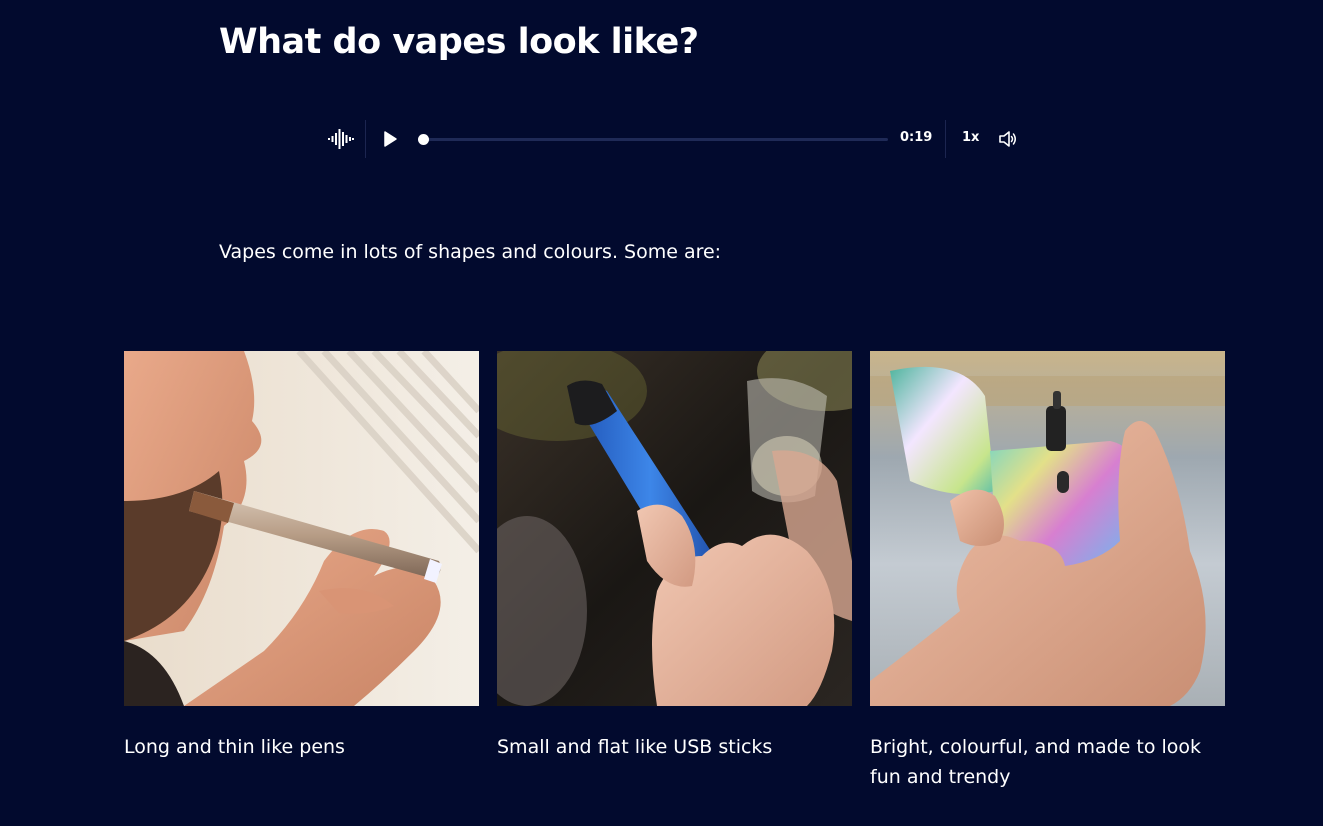 This screenshot has height=826, width=1323. Describe the element at coordinates (970, 137) in the screenshot. I see `playback-speed-button: 1x` at that location.